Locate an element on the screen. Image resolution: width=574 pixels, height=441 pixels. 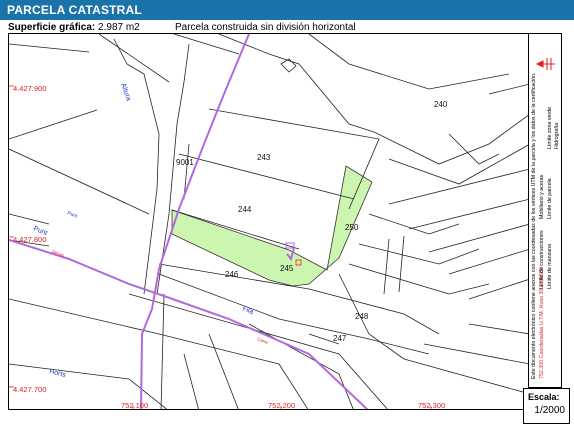
legend-manzana: Límite de manzana is located at coordinates (550, 266).